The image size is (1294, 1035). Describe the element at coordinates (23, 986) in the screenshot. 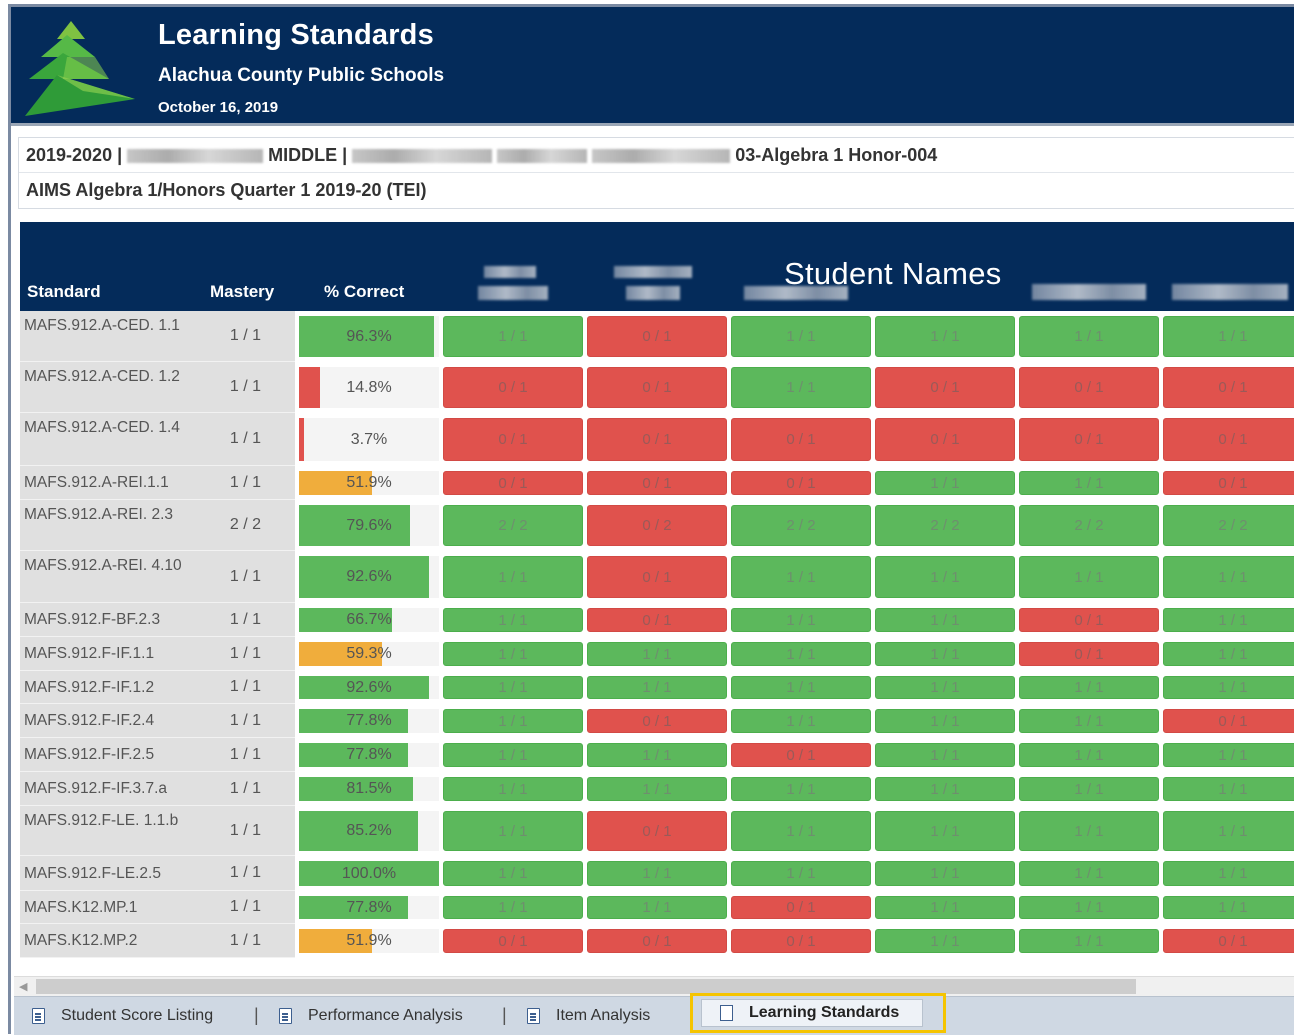

I see `scroll-left-icon: ◀` at that location.